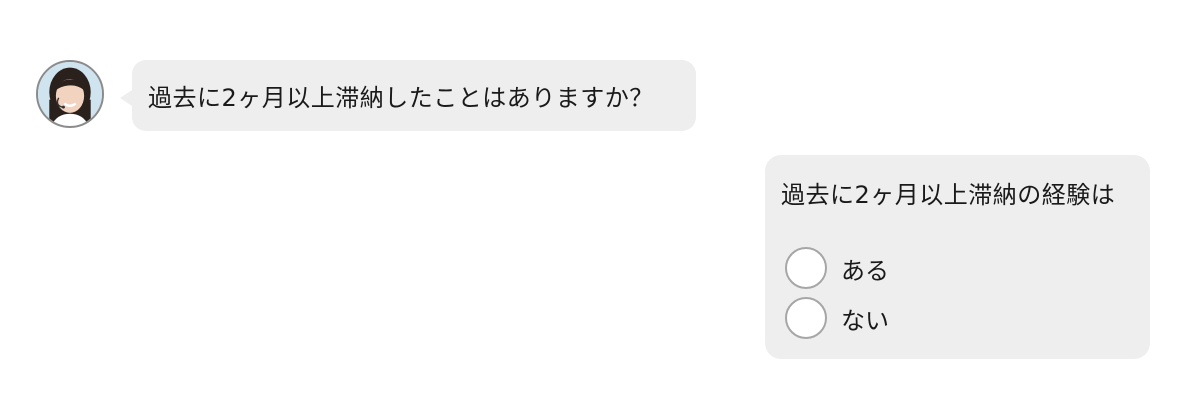  I want to click on option-label: ある, so click(865, 268).